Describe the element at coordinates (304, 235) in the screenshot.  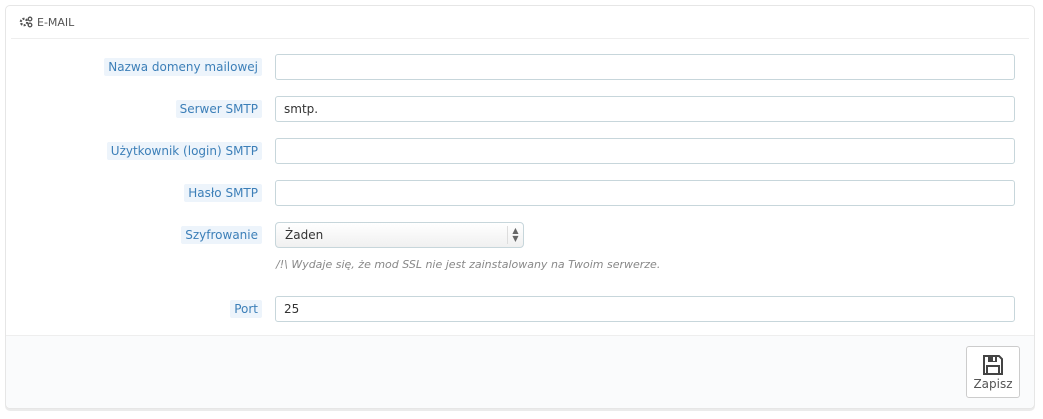
I see `encryption-value: Żaden` at that location.